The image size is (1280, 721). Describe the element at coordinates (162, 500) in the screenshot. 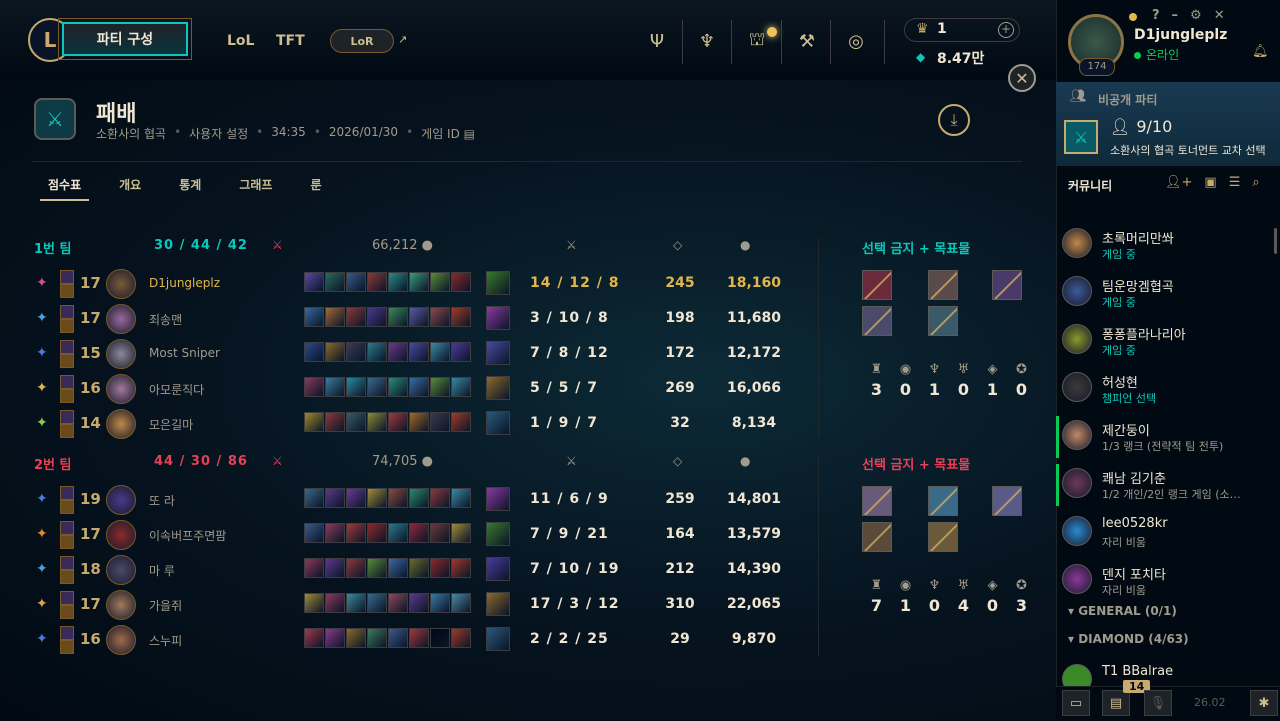

I see `player-name: 또 라` at that location.